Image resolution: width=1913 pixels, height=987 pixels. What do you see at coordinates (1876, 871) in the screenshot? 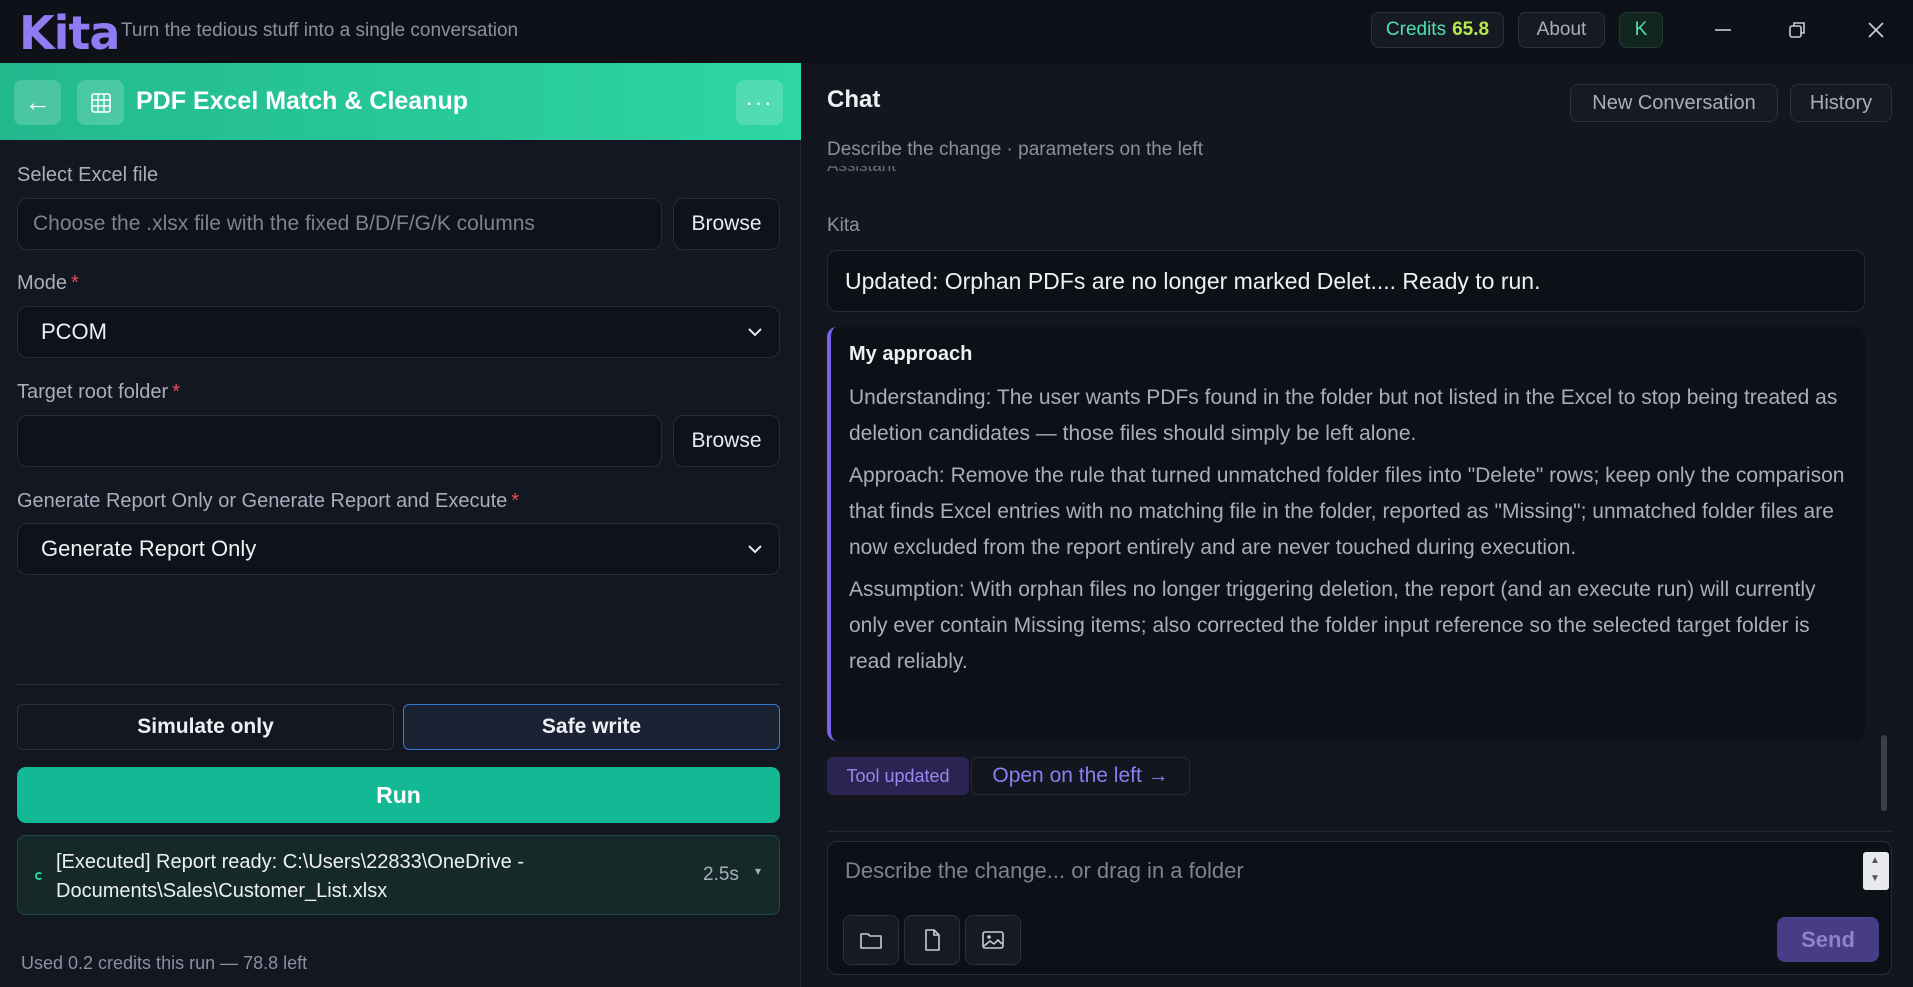
I see `input-spinner: ▲ ▼` at bounding box center [1876, 871].